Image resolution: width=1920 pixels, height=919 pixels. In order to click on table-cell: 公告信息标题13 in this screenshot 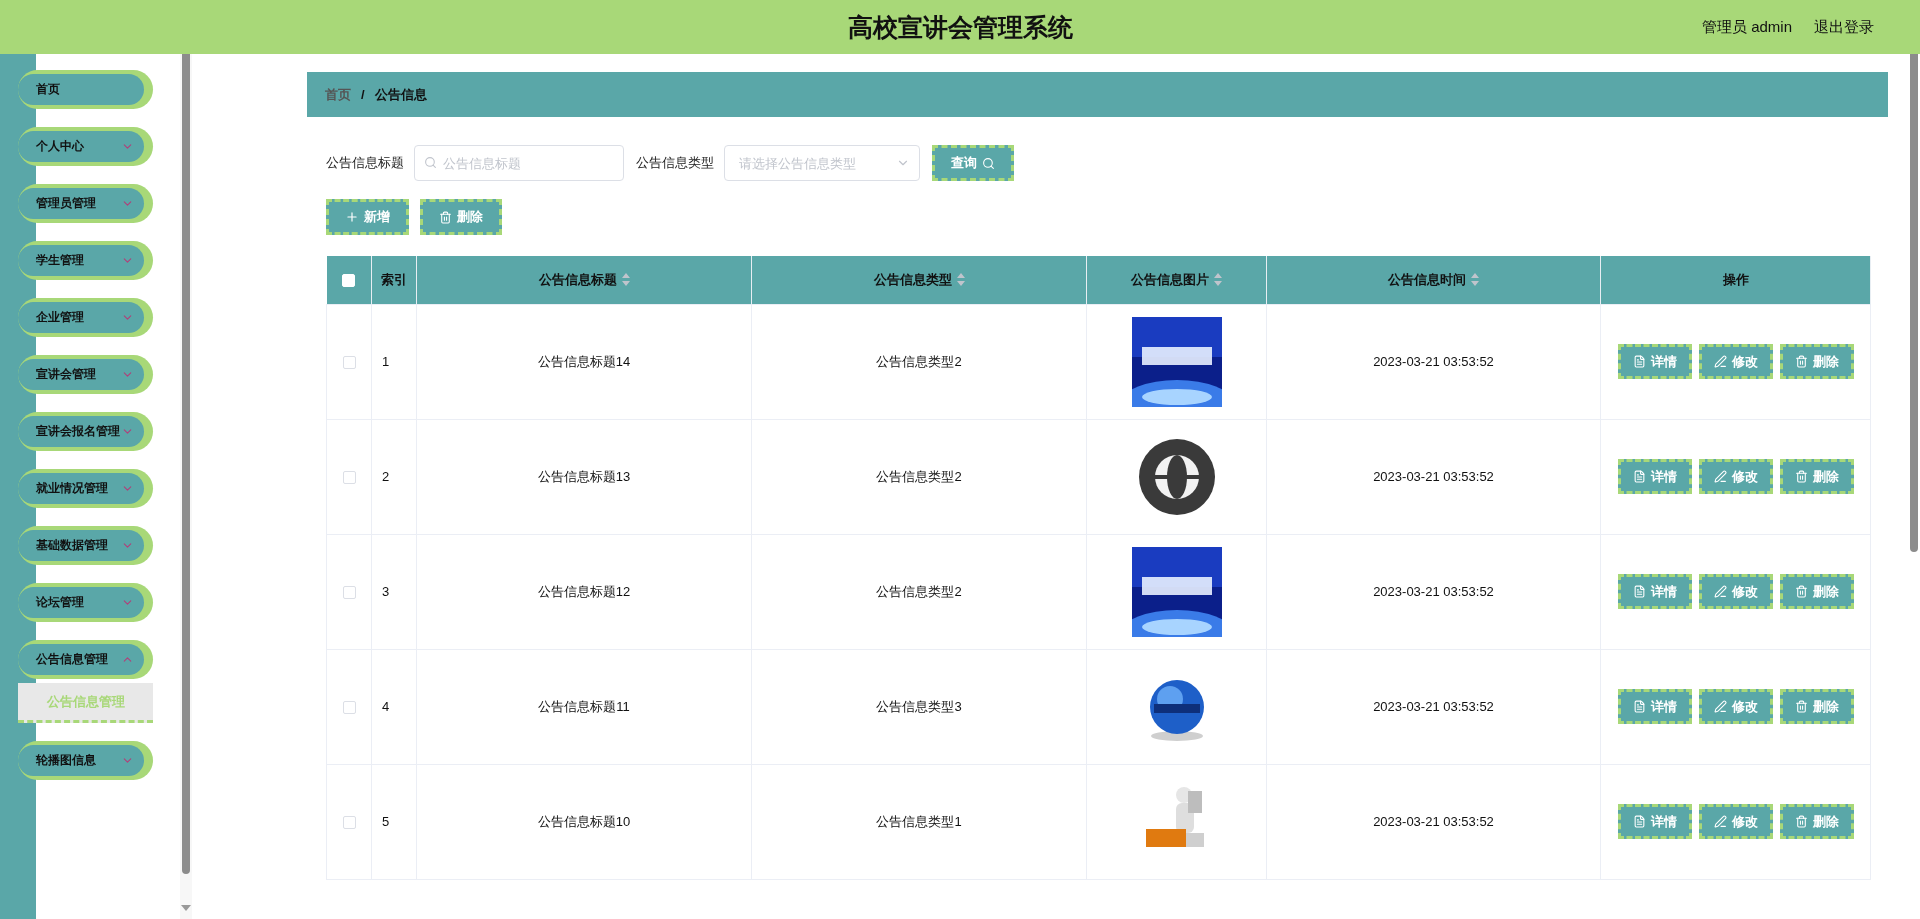, I will do `click(584, 476)`.